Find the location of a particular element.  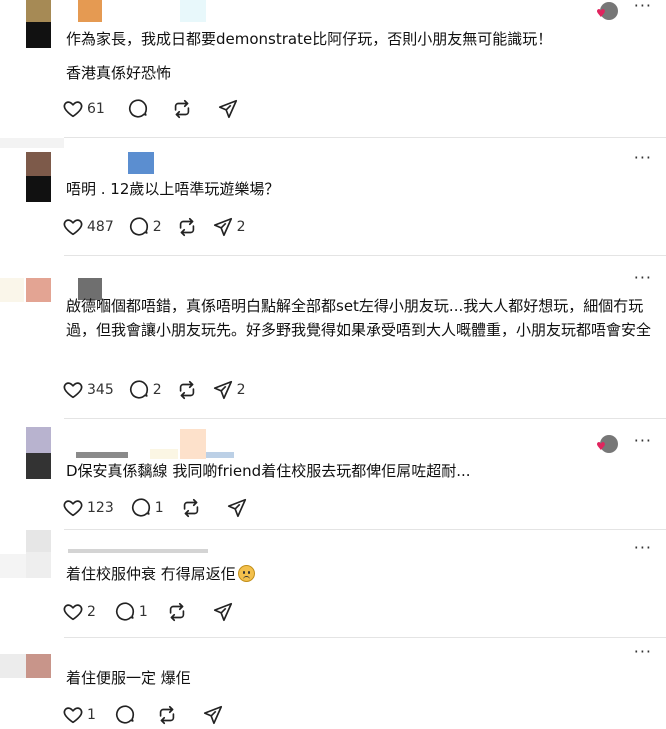

post-actions: 487 2 2 is located at coordinates (154, 227).